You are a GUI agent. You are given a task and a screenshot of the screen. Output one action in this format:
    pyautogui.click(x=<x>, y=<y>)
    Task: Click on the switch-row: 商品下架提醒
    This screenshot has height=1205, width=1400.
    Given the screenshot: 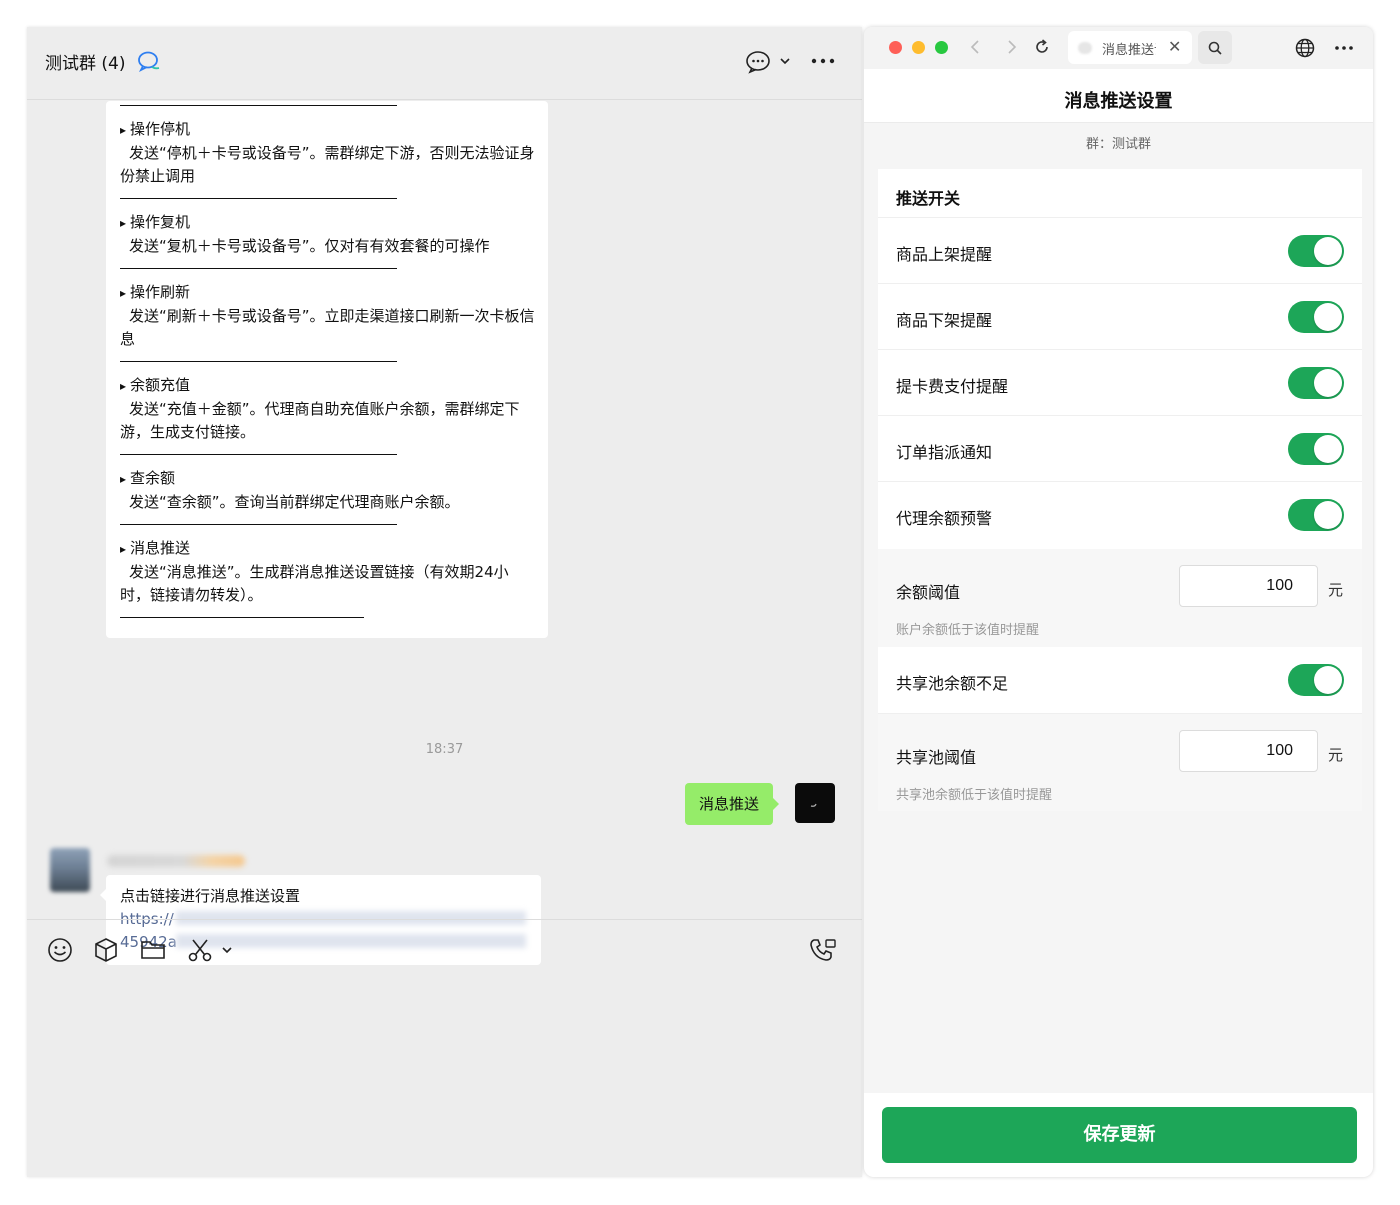 What is the action you would take?
    pyautogui.click(x=1120, y=316)
    